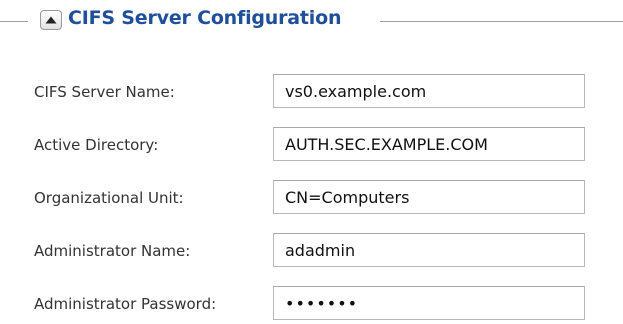 This screenshot has width=623, height=324. I want to click on form-row-cifs-server-name: CIFS Server Name:, so click(311, 92).